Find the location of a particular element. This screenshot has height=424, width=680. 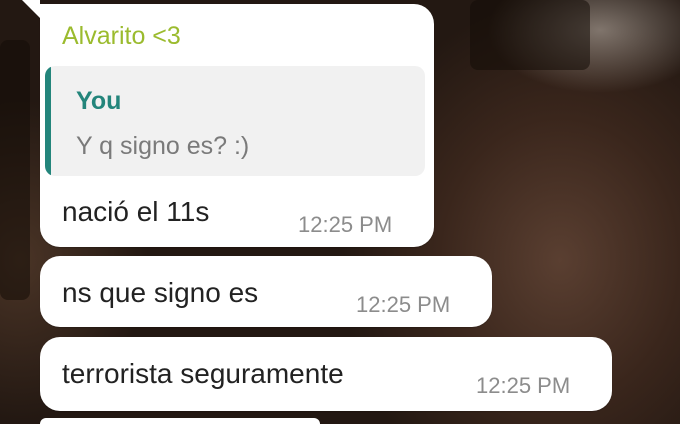

quoted-text: Y q signo es? :) is located at coordinates (163, 146).